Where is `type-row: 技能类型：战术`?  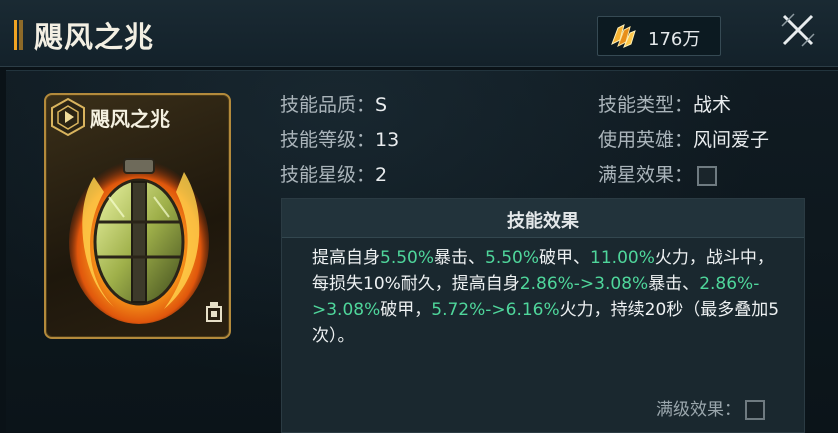 type-row: 技能类型：战术 is located at coordinates (664, 103).